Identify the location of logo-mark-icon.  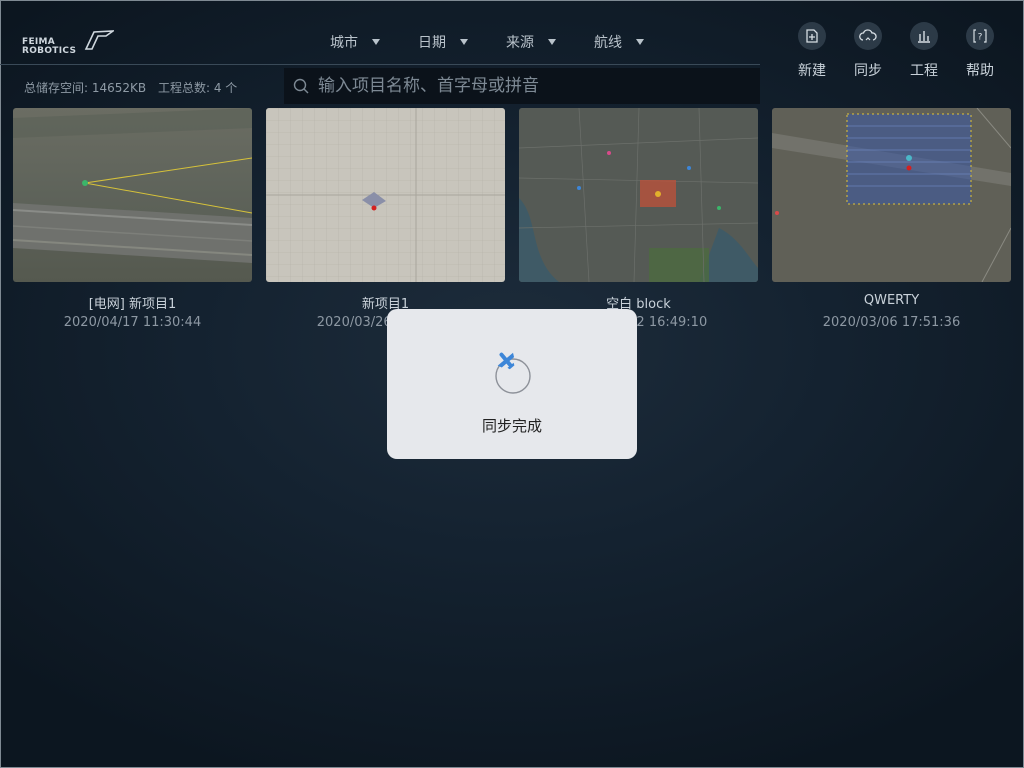
(99, 40).